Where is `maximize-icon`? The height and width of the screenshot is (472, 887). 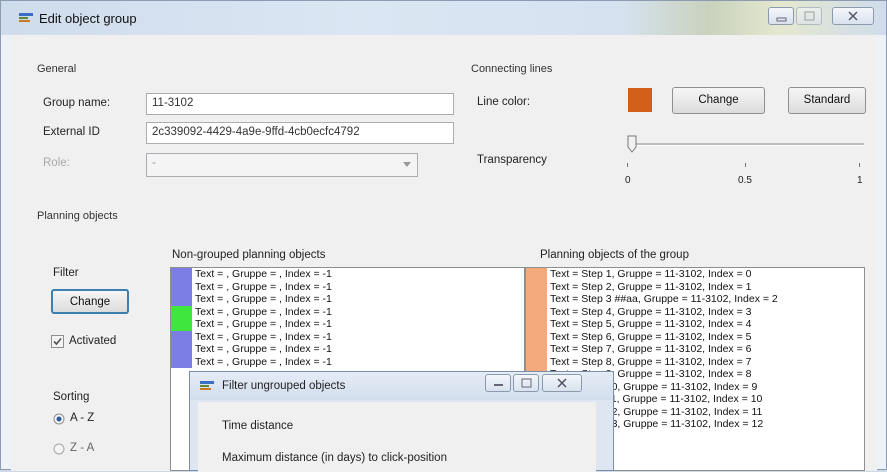 maximize-icon is located at coordinates (526, 383).